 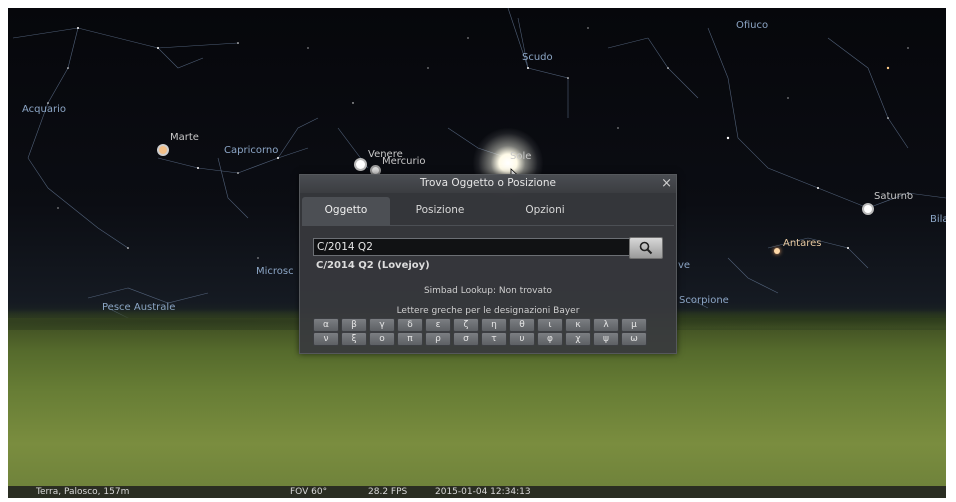 I want to click on greek-keys-row-2: ν ξ ο π ρ σ τ υ φ χ ψ ω, so click(x=488, y=339).